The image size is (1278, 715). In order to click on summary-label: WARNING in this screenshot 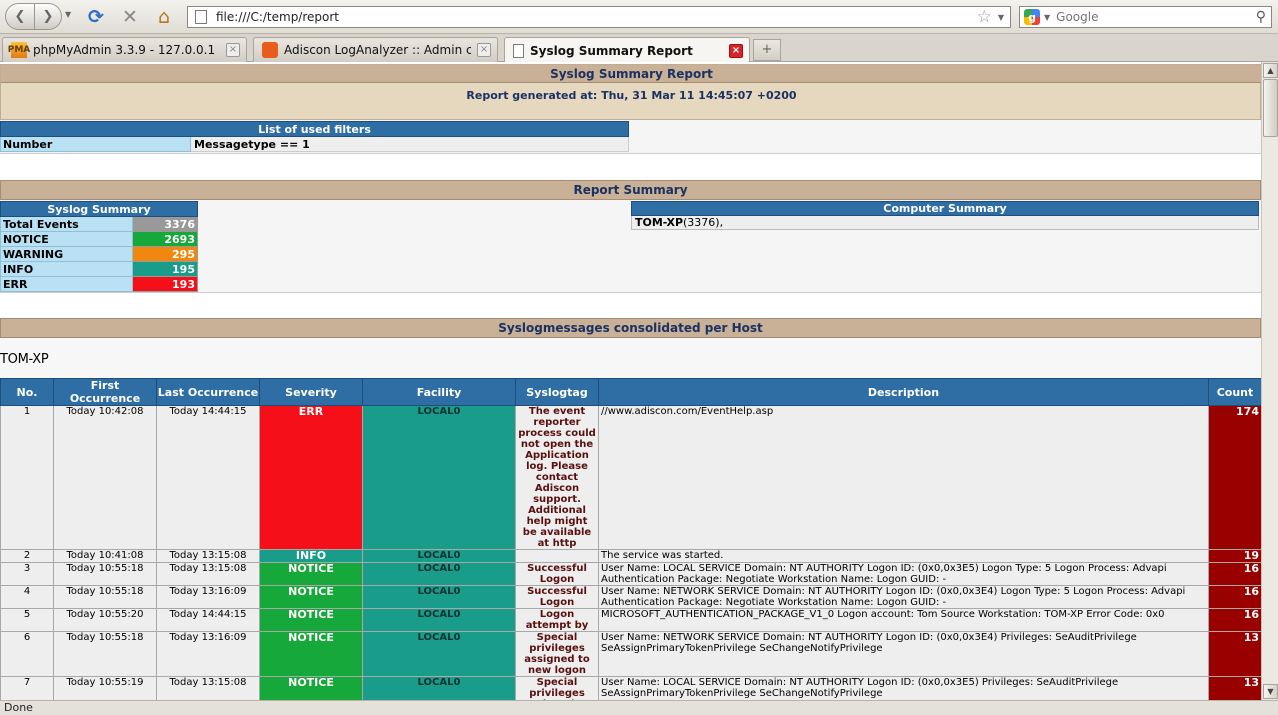, I will do `click(66, 254)`.